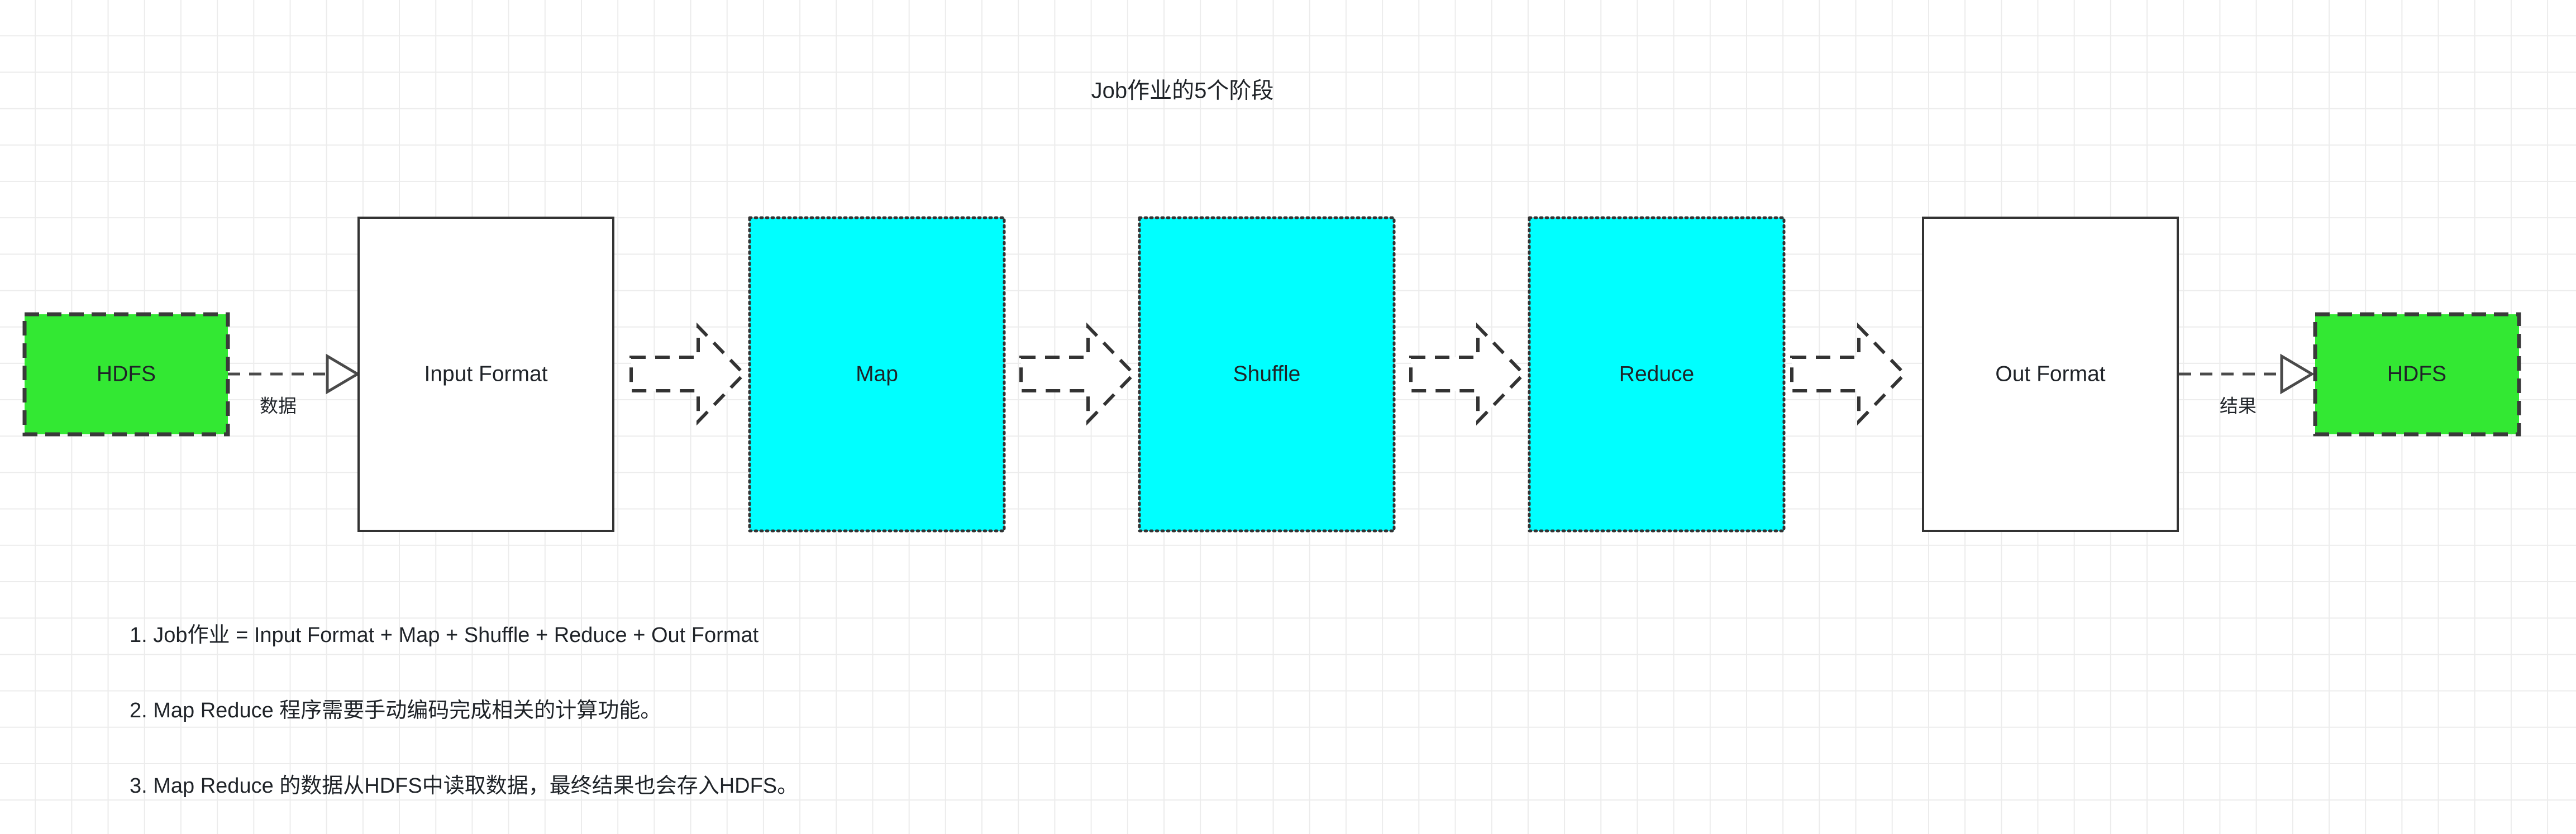 The image size is (2576, 834). What do you see at coordinates (1183, 91) in the screenshot?
I see `page-title: Job作业的5个阶段` at bounding box center [1183, 91].